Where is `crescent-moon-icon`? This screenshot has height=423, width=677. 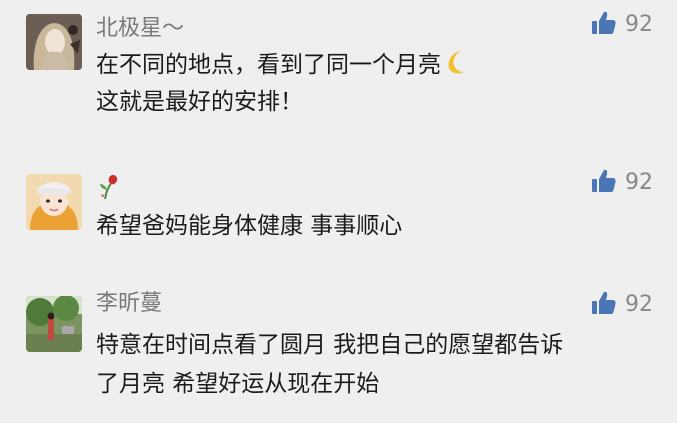 crescent-moon-icon is located at coordinates (457, 66).